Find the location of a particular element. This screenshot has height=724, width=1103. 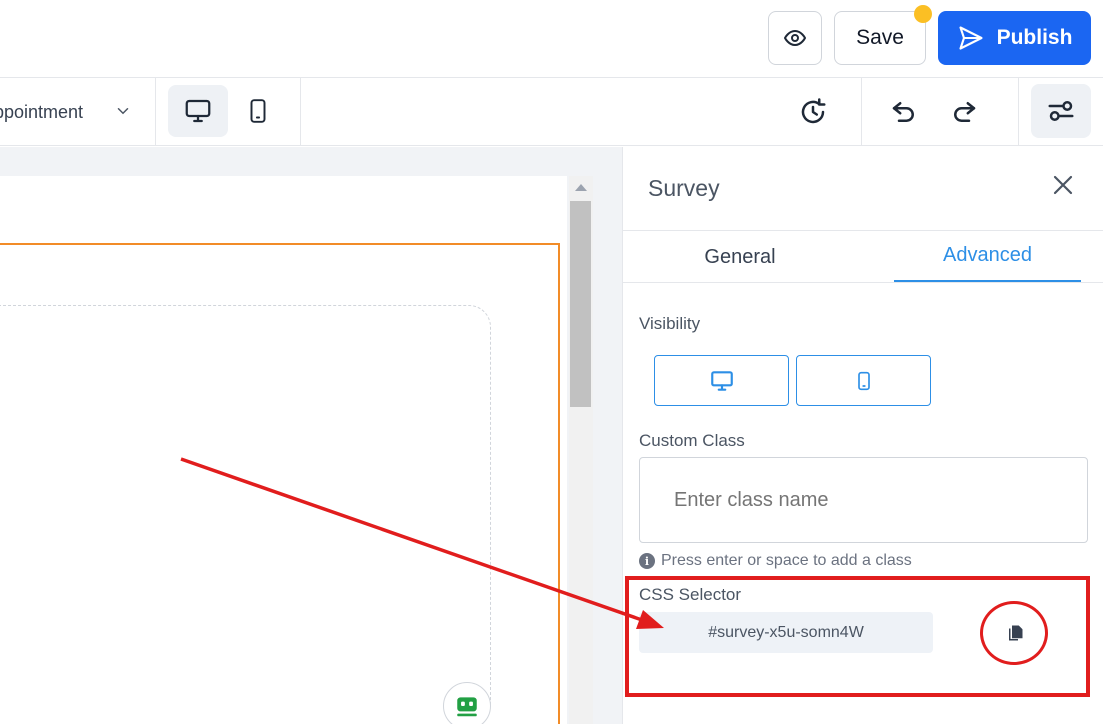

chat-widget-button is located at coordinates (467, 703).